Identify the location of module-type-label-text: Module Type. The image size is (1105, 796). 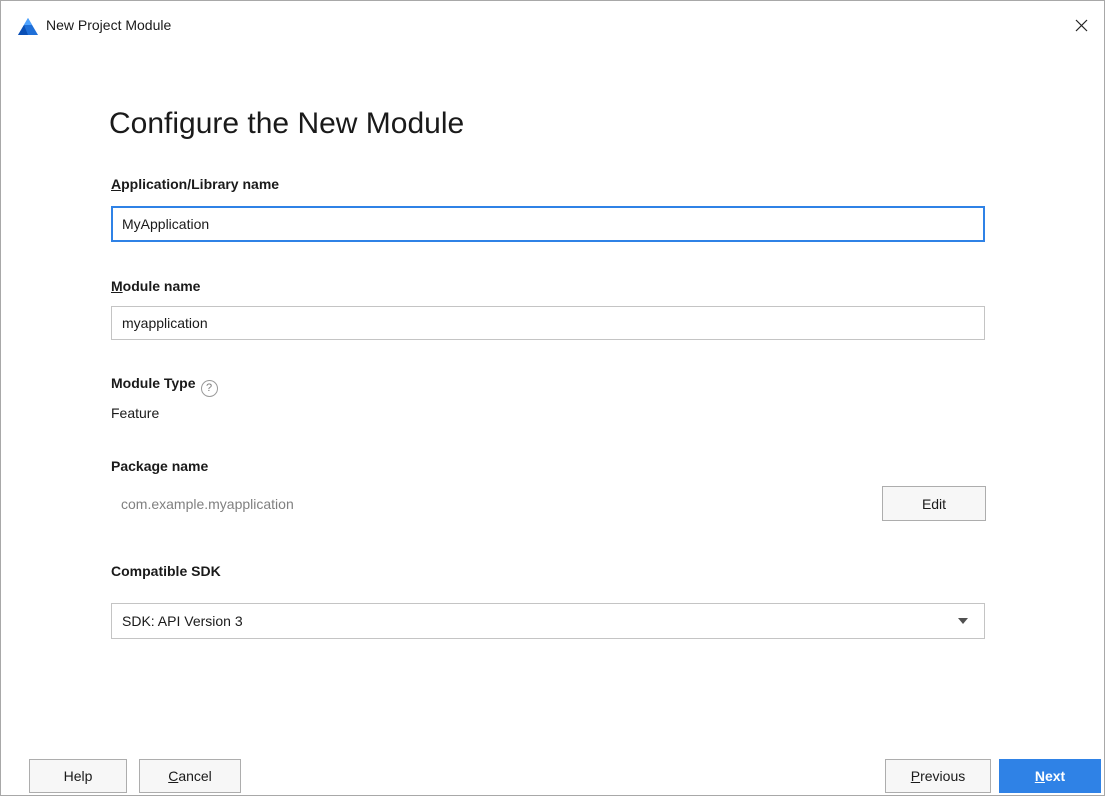
(153, 383).